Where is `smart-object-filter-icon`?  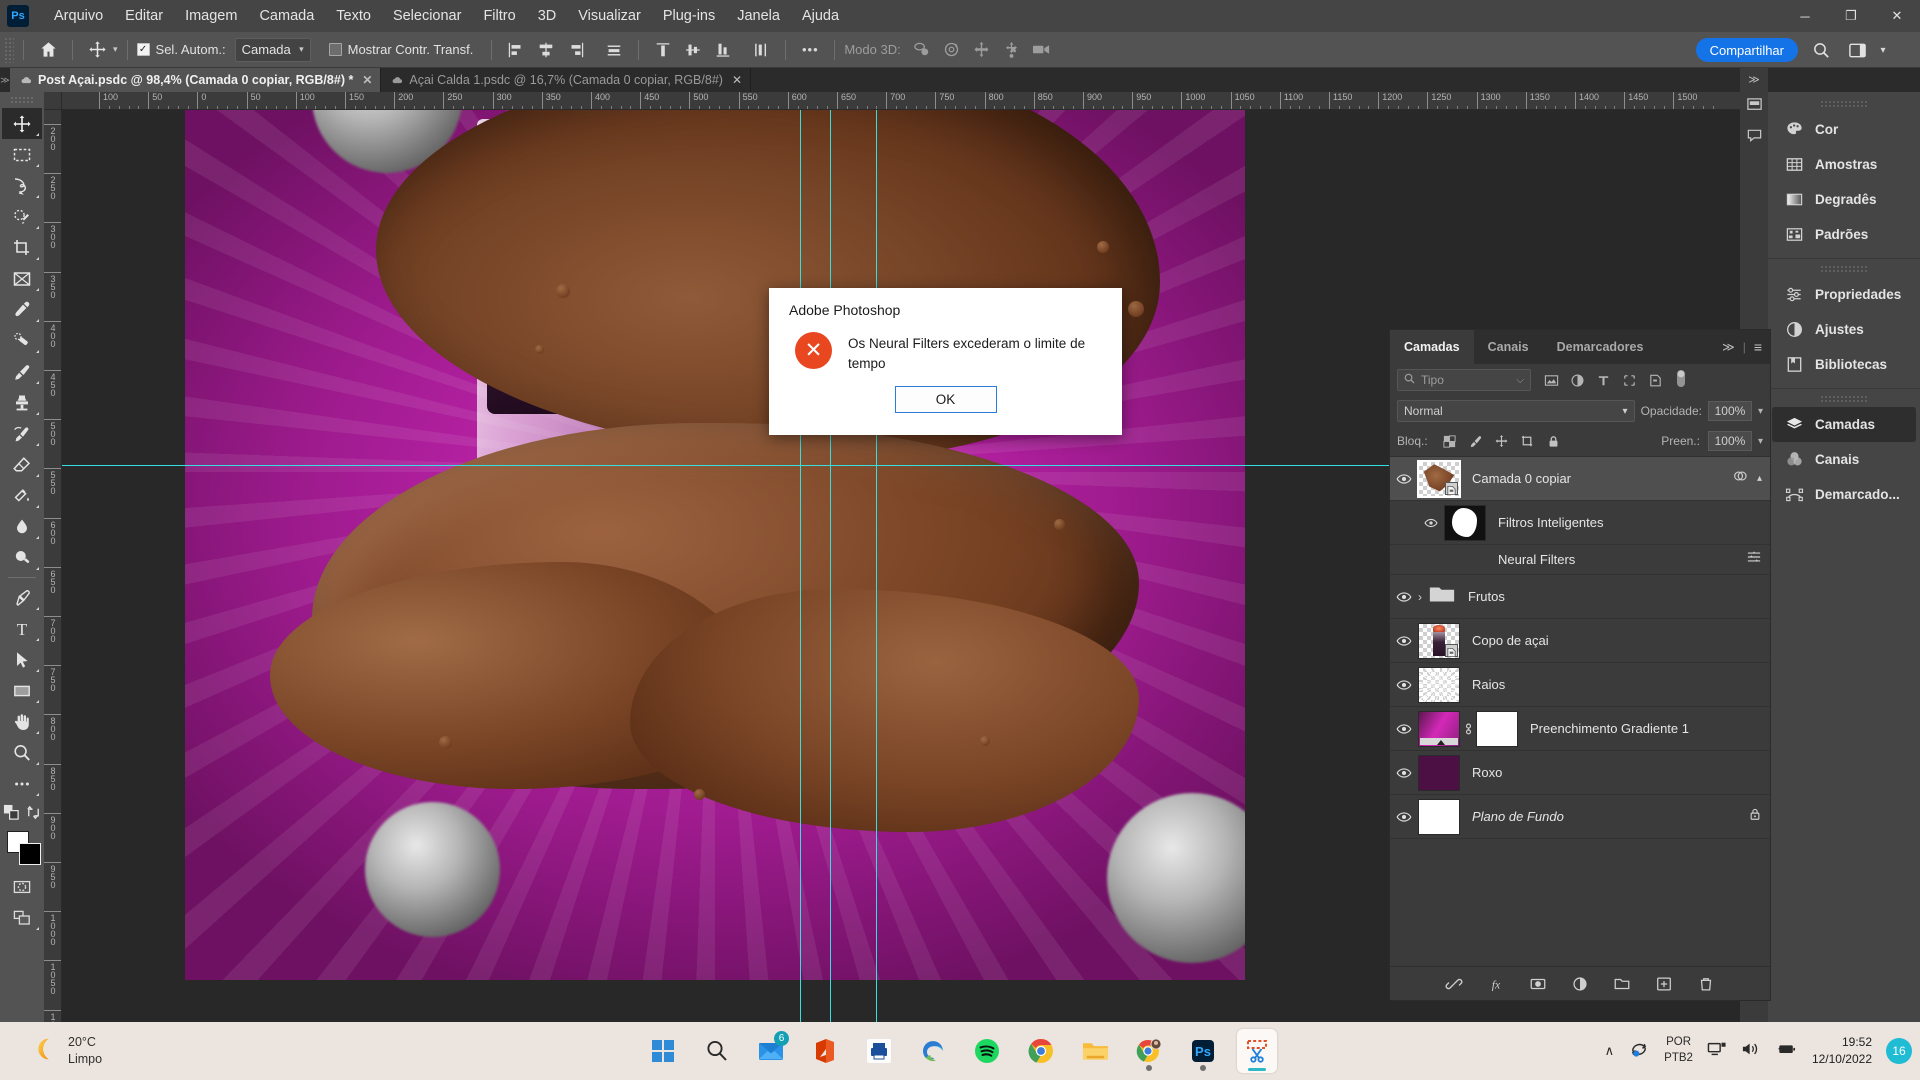 smart-object-filter-icon is located at coordinates (1655, 380).